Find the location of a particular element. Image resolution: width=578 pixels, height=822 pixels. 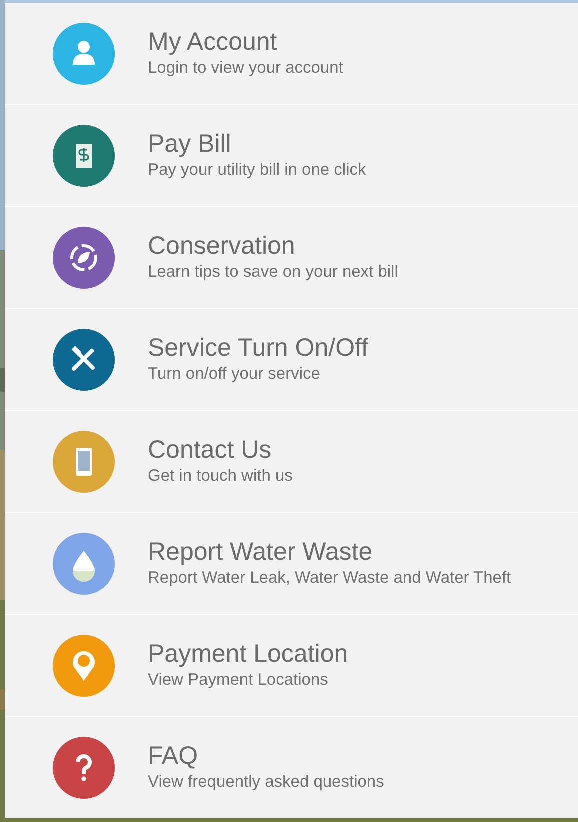

item-title: Pay Bill is located at coordinates (190, 144).